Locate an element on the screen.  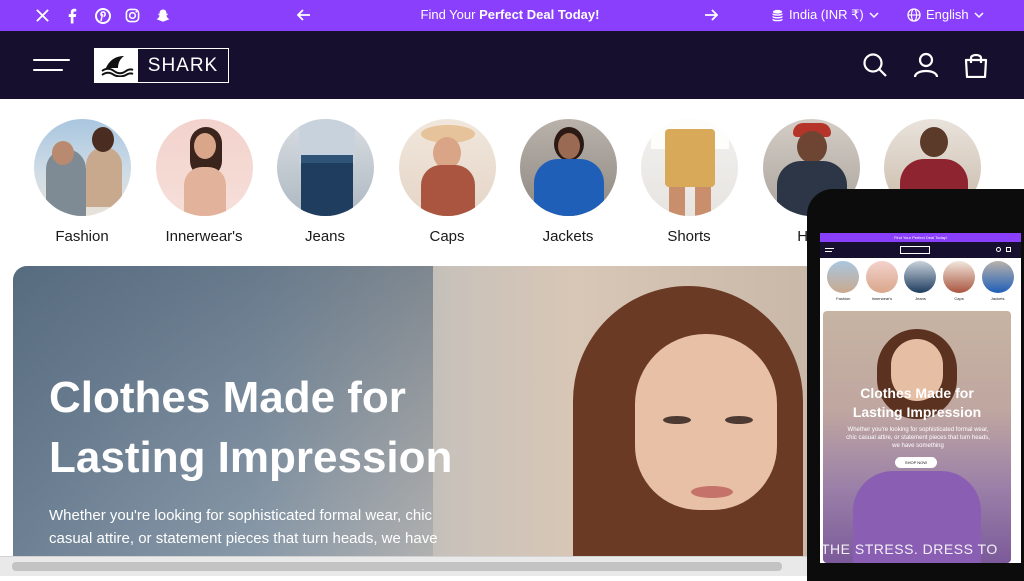
social-links is located at coordinates (102, 15).